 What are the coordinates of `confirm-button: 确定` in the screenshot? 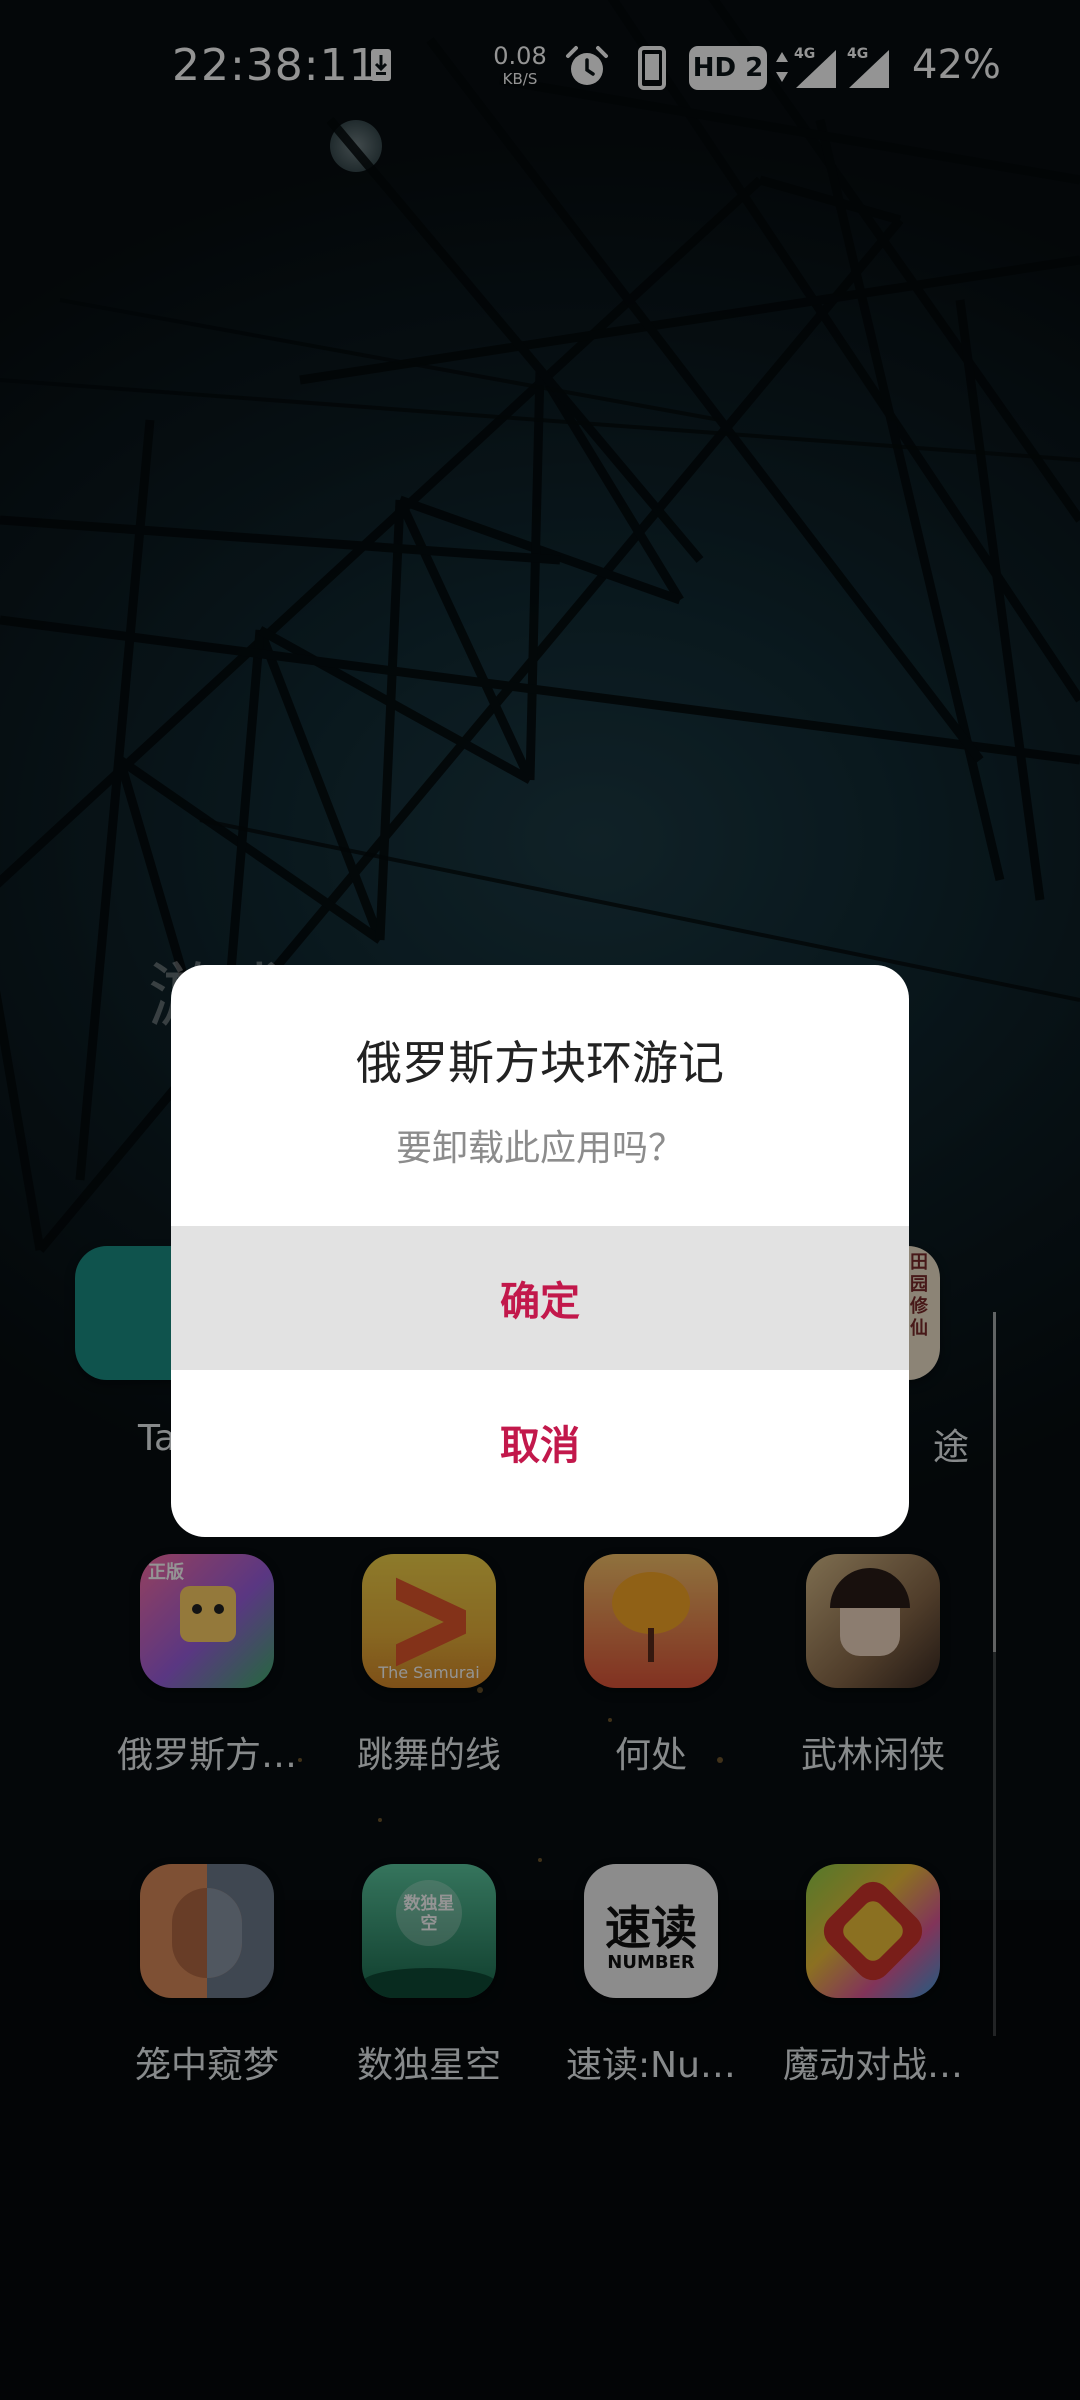 It's located at (540, 1298).